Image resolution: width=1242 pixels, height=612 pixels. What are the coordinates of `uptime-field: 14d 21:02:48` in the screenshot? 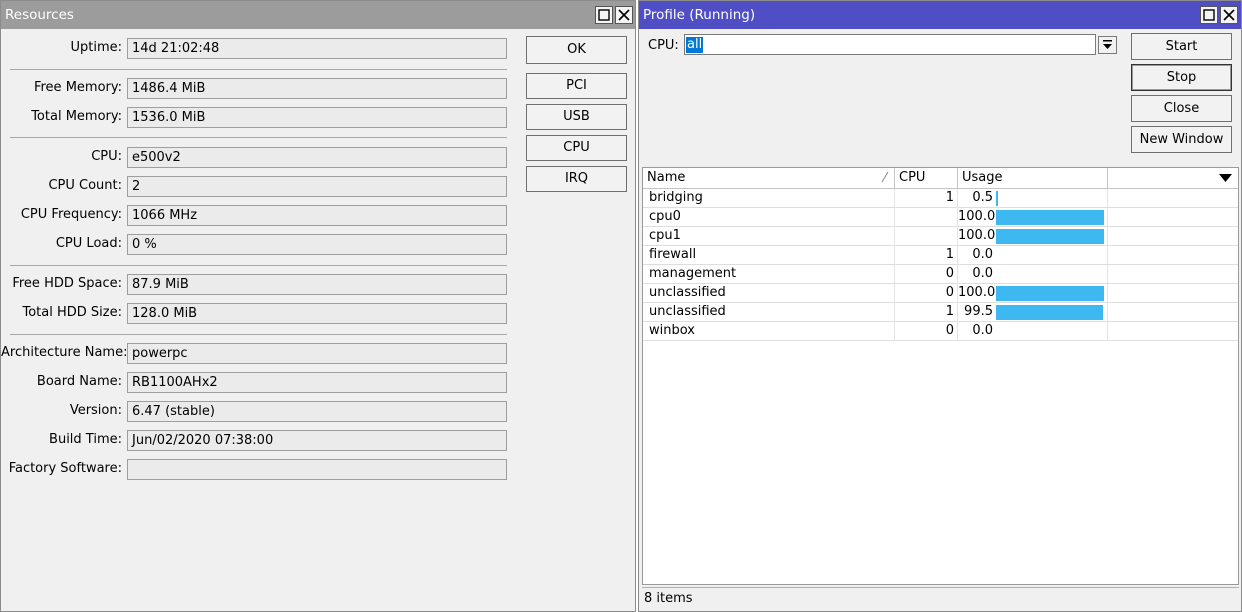 It's located at (317, 48).